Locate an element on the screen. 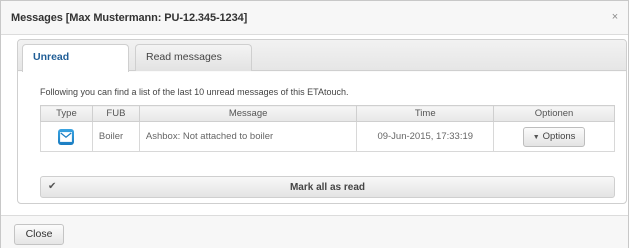 The width and height of the screenshot is (629, 248). table-header-row: Type FUB Message Time Optionen is located at coordinates (327, 113).